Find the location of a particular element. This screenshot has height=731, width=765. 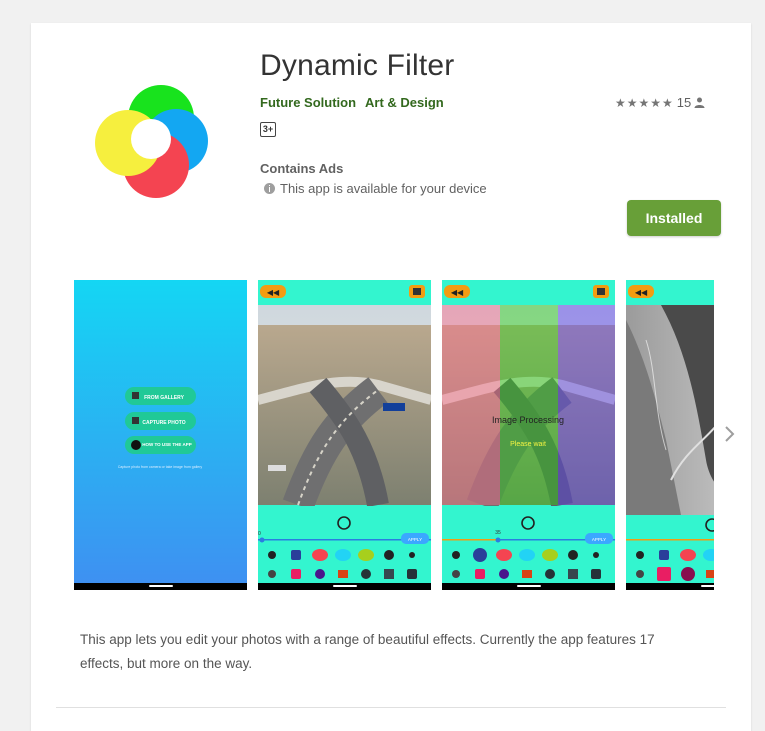

chevron-right-icon is located at coordinates (730, 436).